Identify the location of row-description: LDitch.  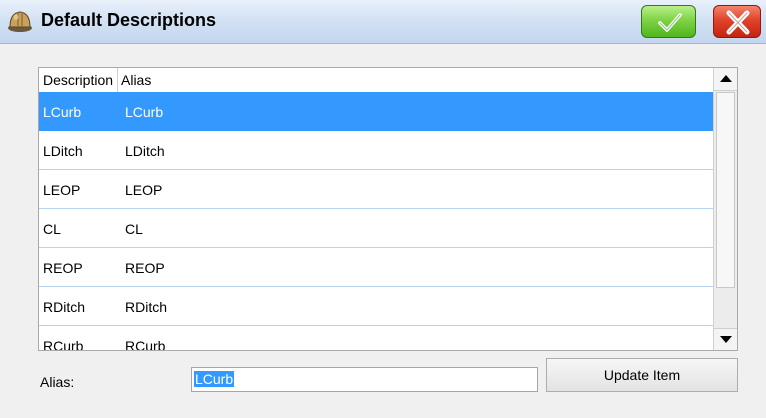
(63, 151).